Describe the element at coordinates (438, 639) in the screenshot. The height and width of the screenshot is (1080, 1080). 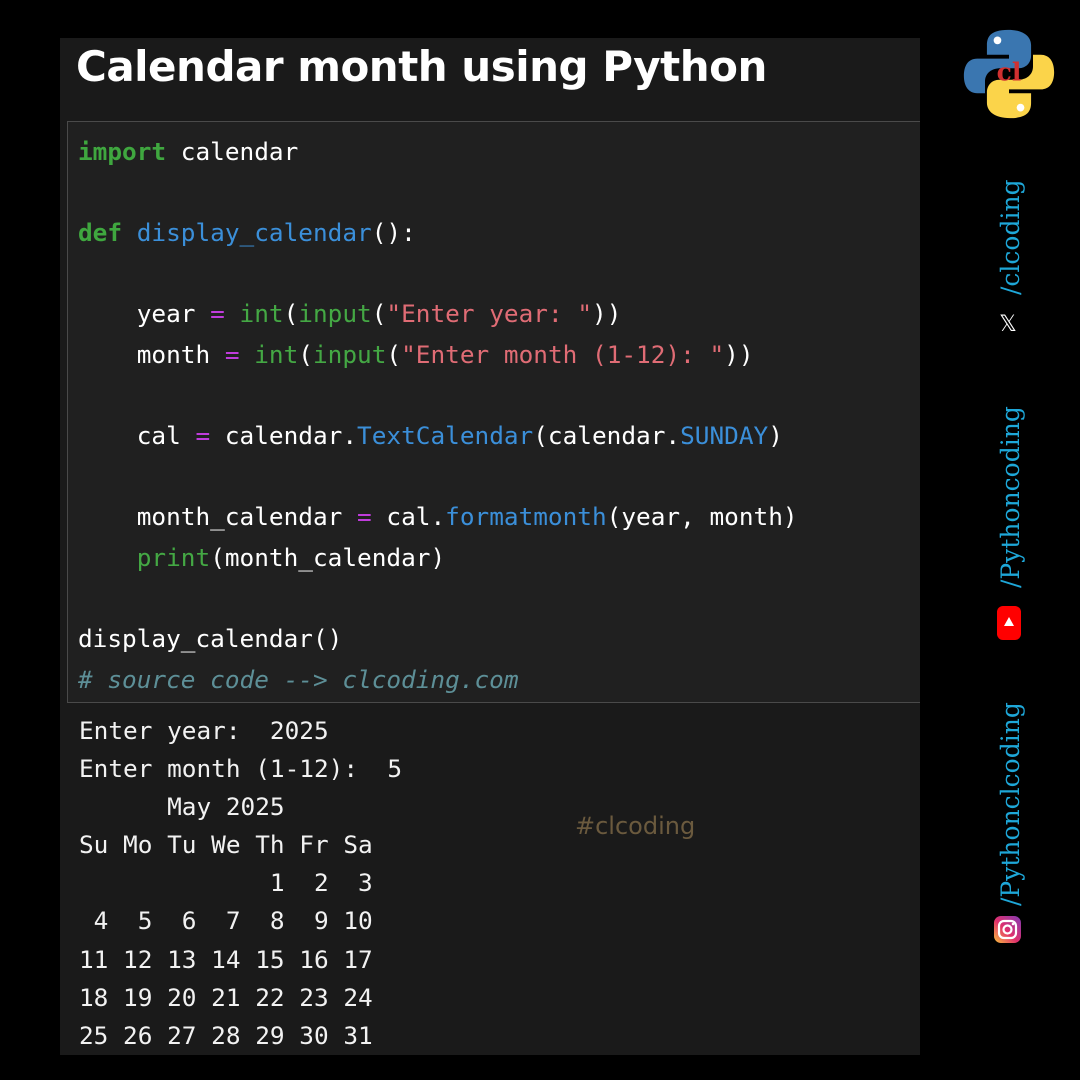
I see `code-line: display_calendar()` at that location.